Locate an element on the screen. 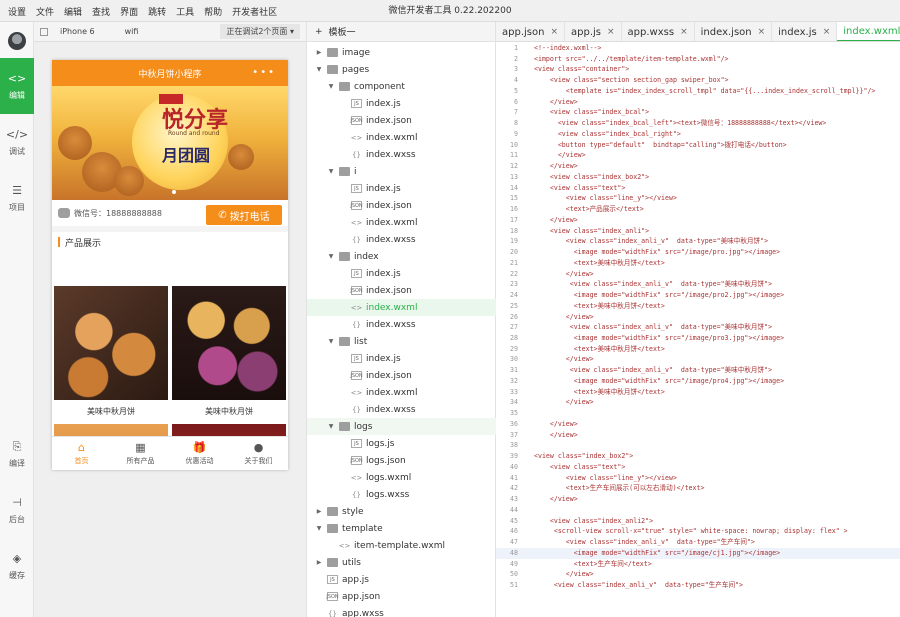 This screenshot has height=617, width=900. tree-item: JSON logs.json is located at coordinates (402, 460).